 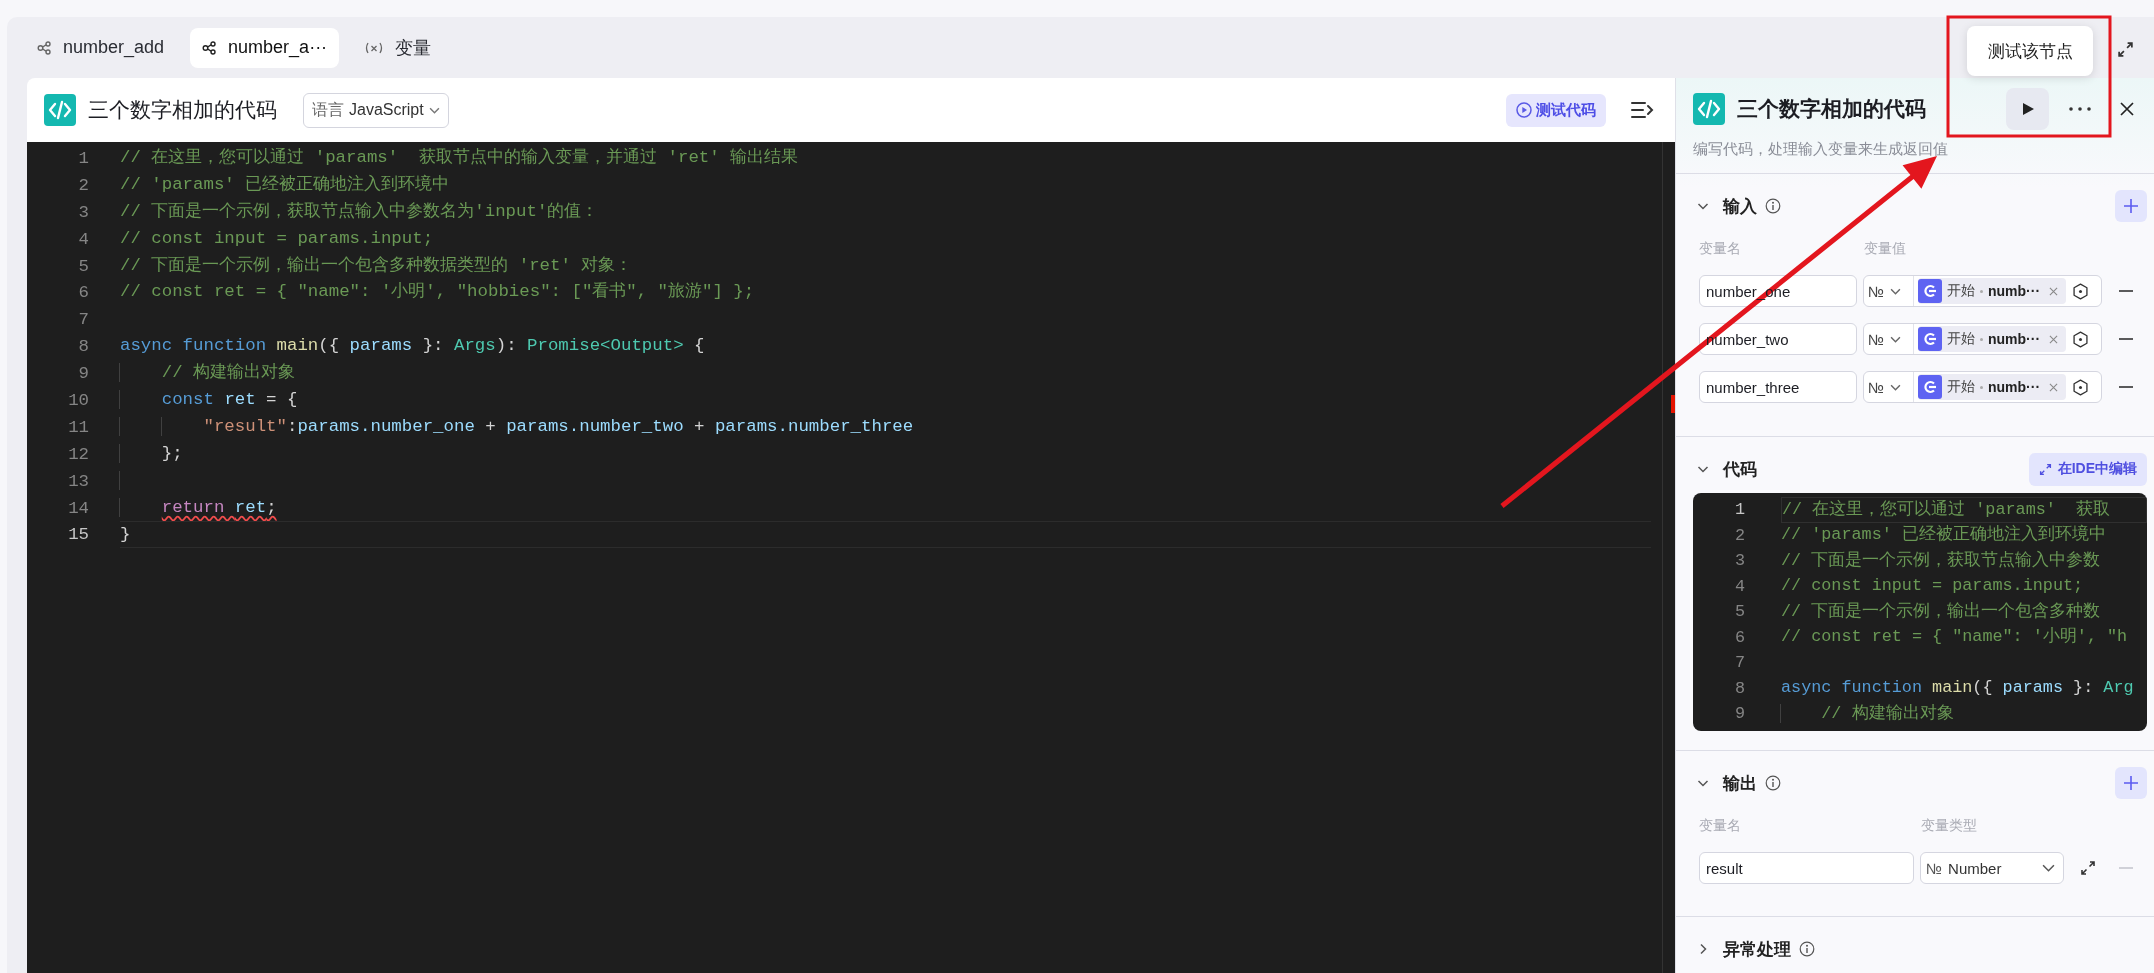 I want to click on play-icon, so click(x=2027, y=109).